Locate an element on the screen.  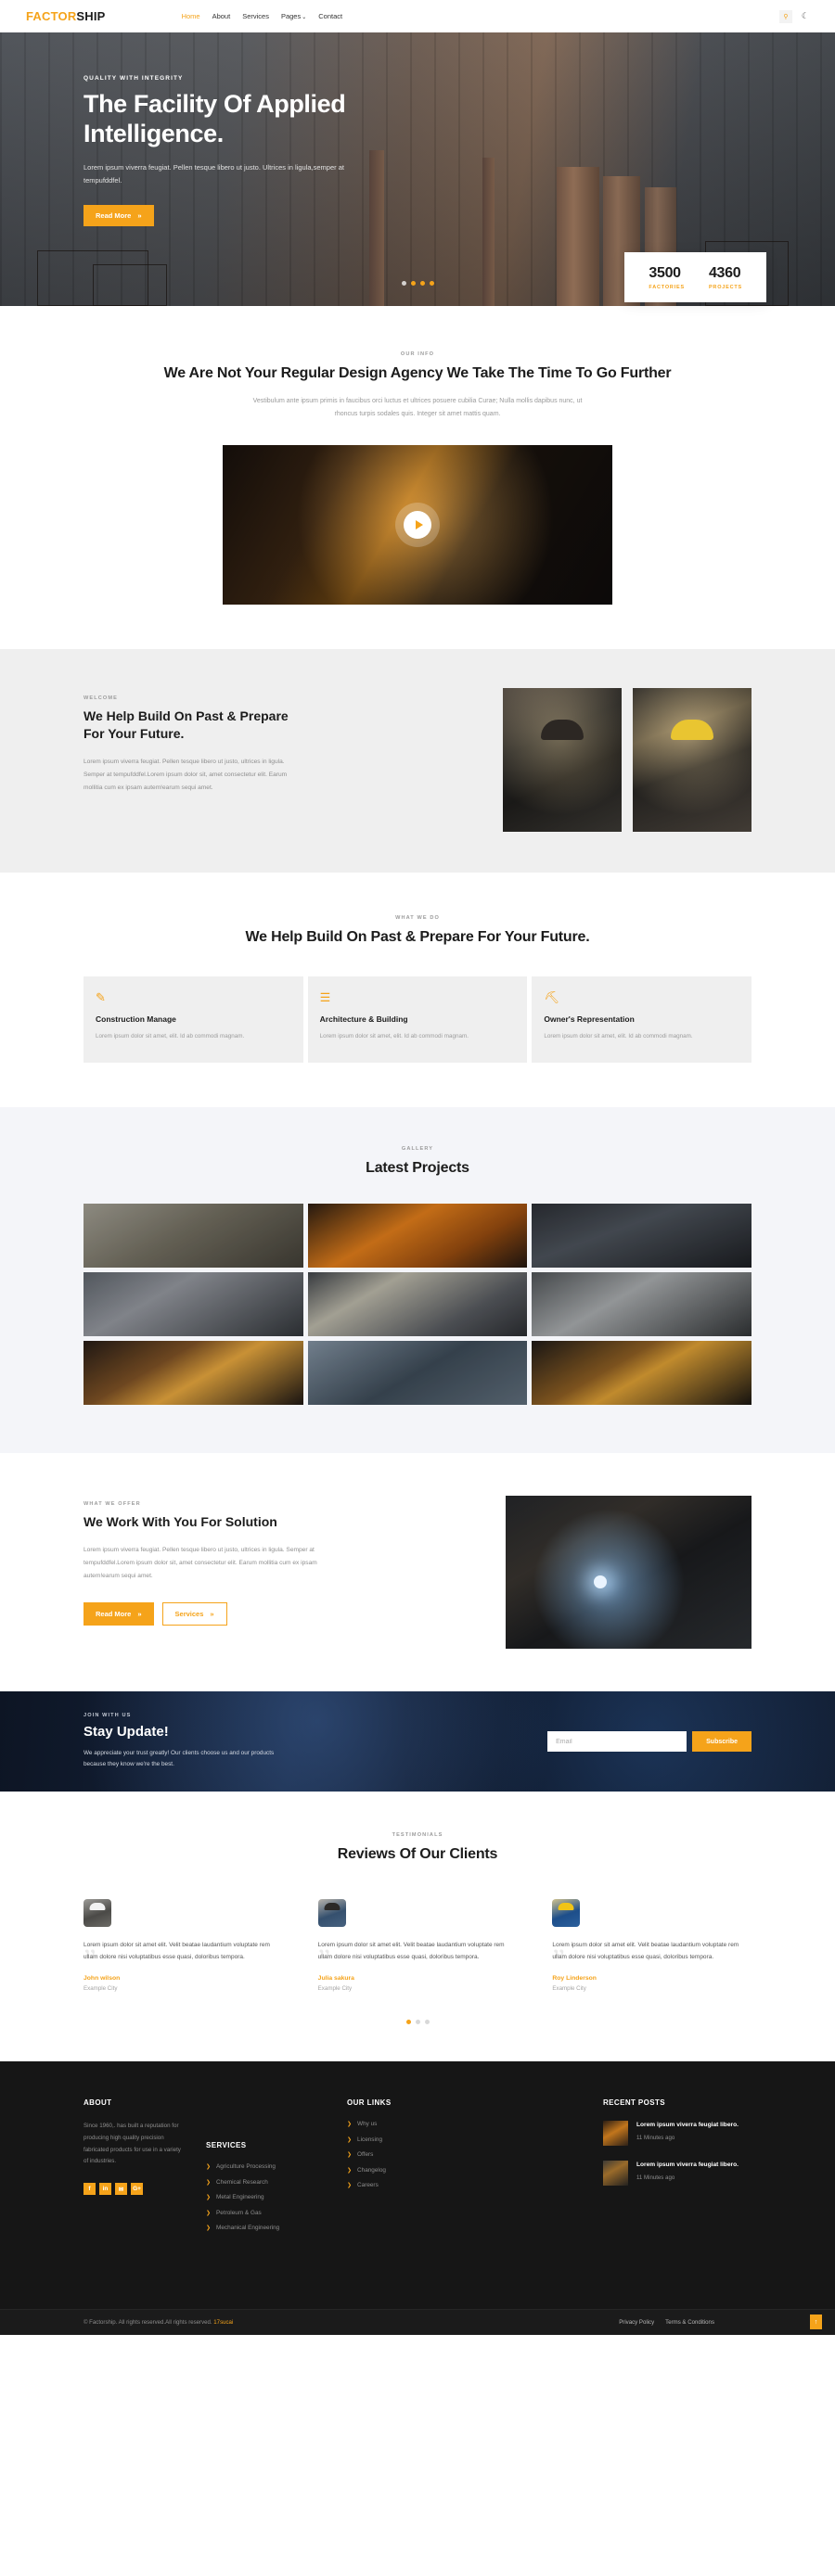
footer-about-heading: ABOUT is located at coordinates (98, 2103).